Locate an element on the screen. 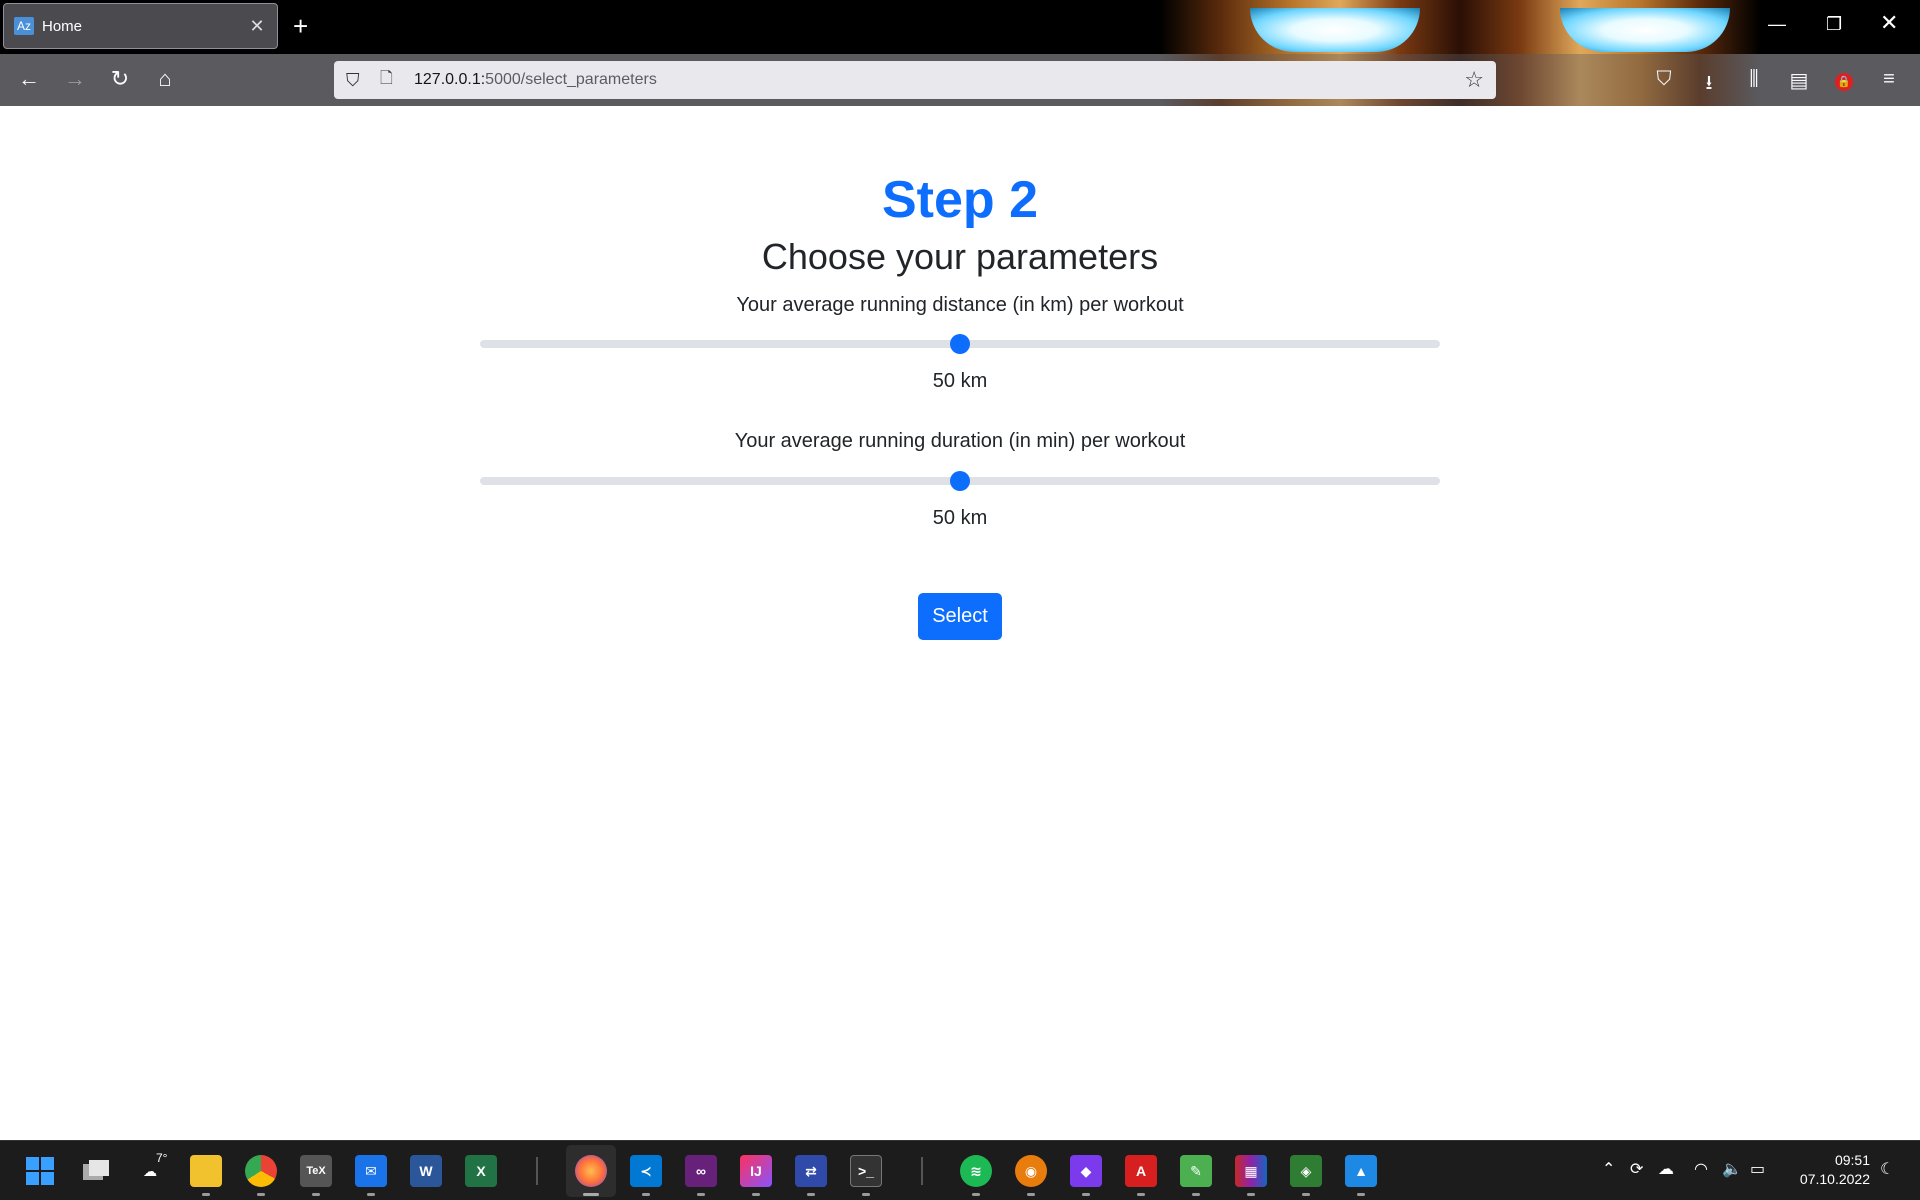 The width and height of the screenshot is (1920, 1200). url-path: 5000/select_parameters is located at coordinates (571, 79).